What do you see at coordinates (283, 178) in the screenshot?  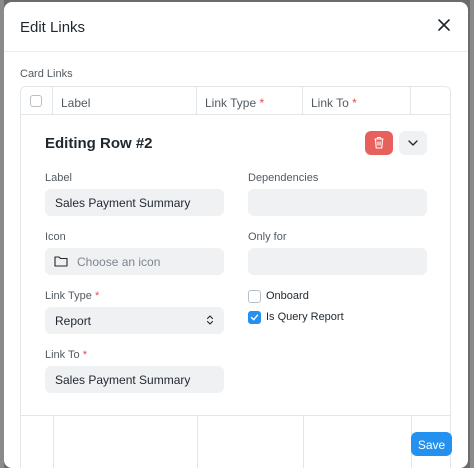 I see `dependencies-field-label: Dependencies` at bounding box center [283, 178].